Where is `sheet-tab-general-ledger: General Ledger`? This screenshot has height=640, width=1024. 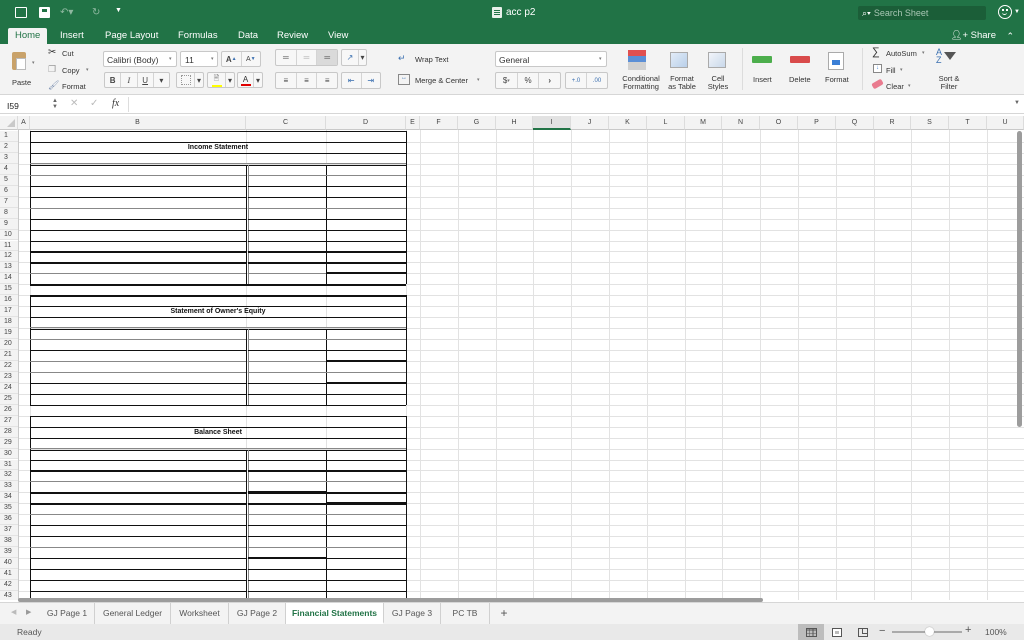 sheet-tab-general-ledger: General Ledger is located at coordinates (133, 613).